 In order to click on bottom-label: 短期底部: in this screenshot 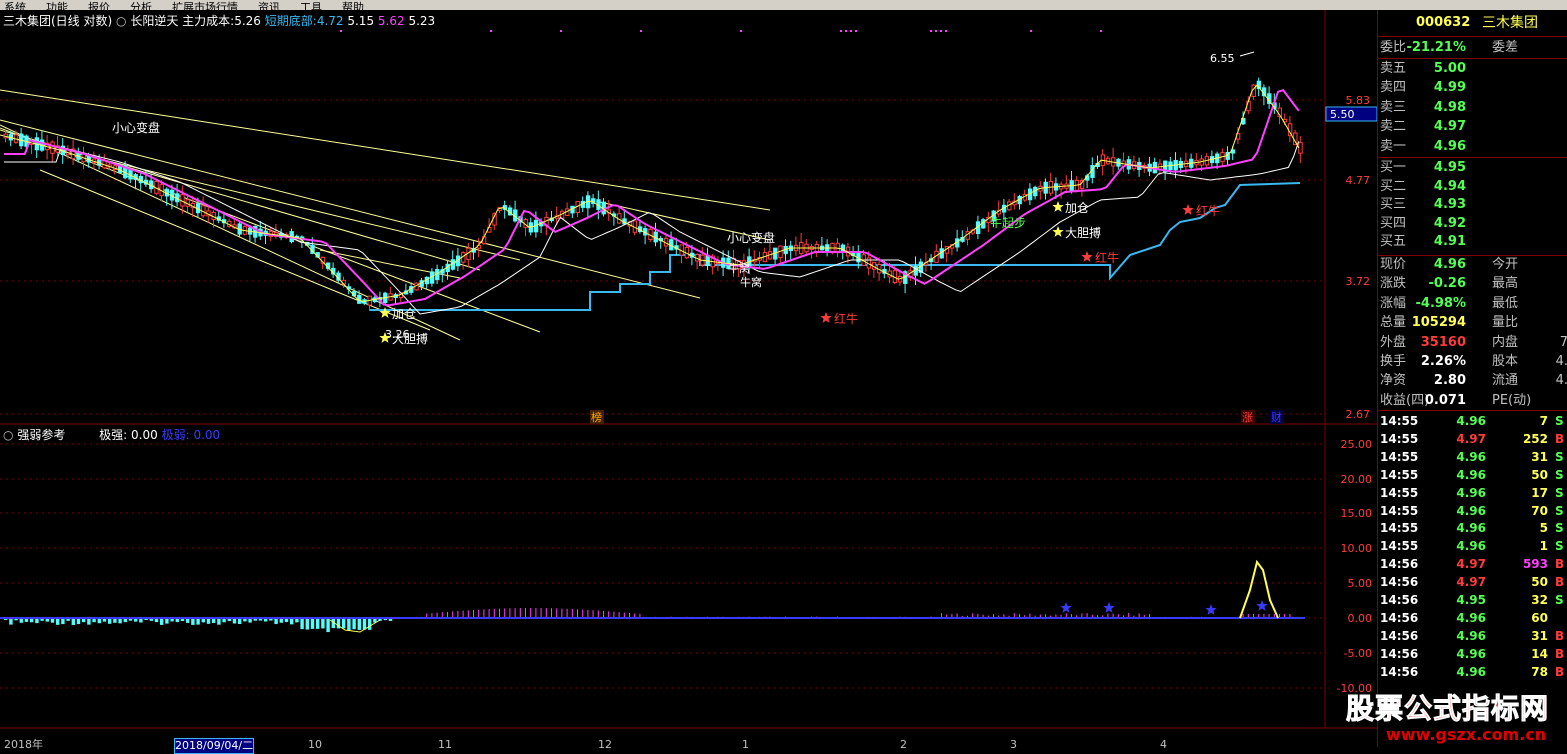, I will do `click(290, 21)`.